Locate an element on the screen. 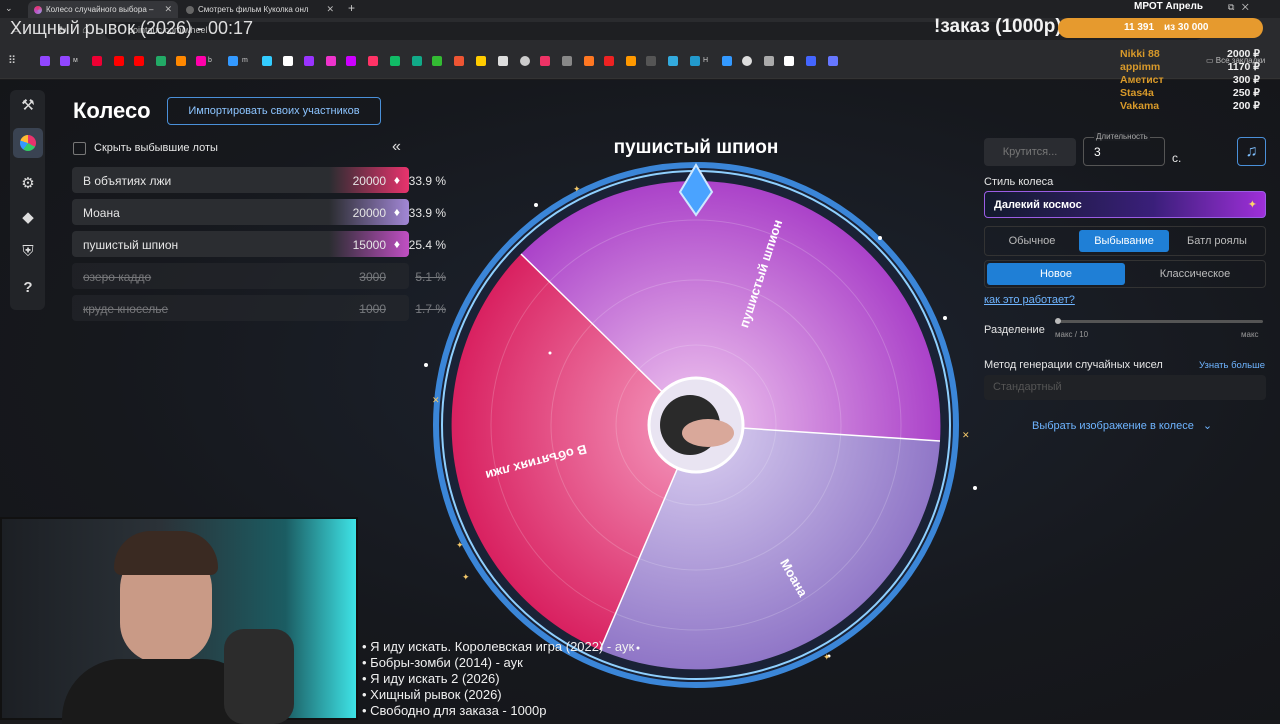  bookmark-label: H is located at coordinates (705, 60).